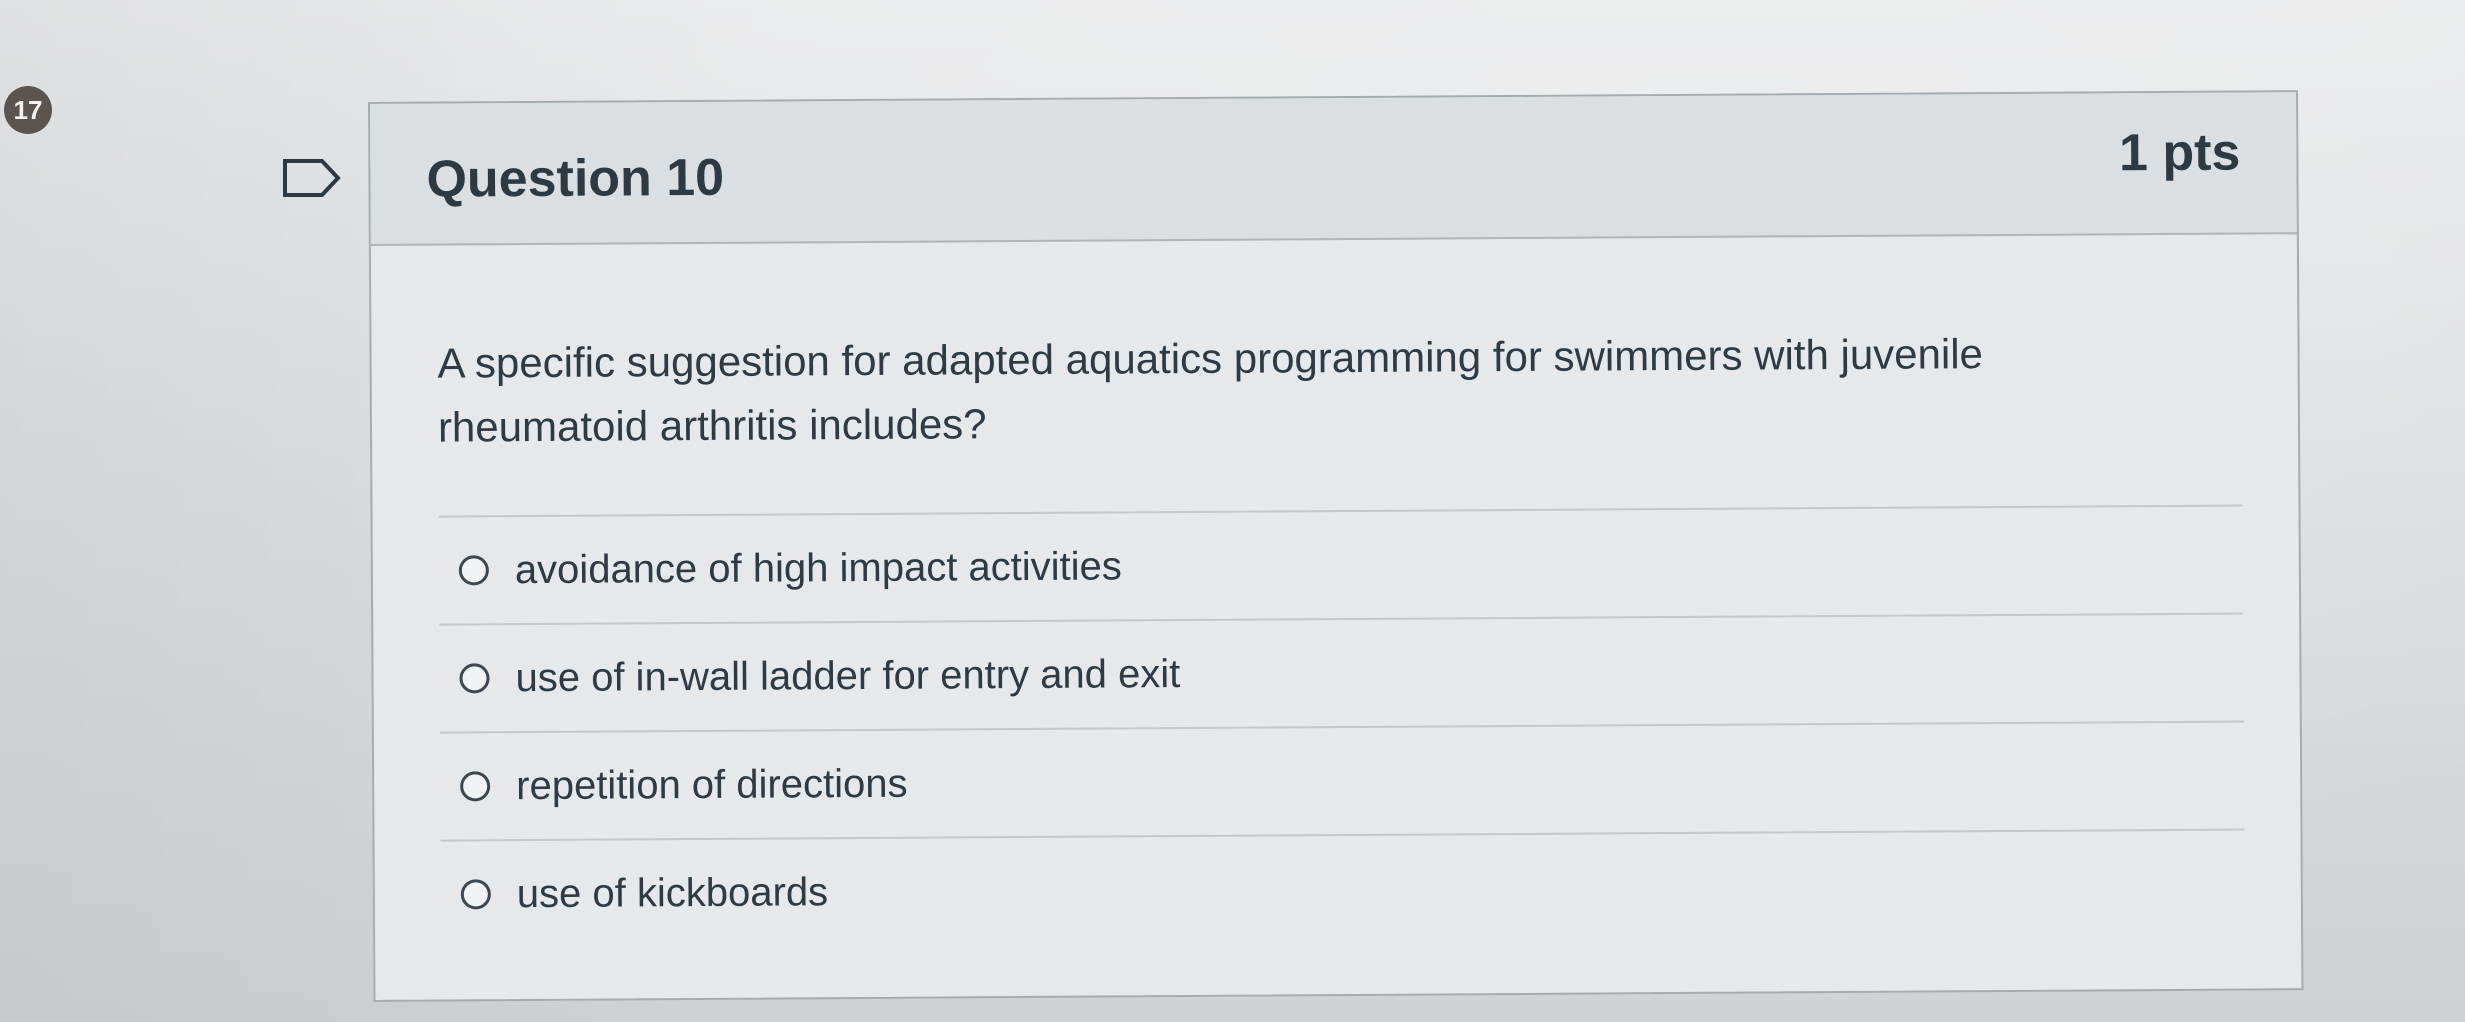  What do you see at coordinates (673, 893) in the screenshot?
I see `answer-label: use of kickboards` at bounding box center [673, 893].